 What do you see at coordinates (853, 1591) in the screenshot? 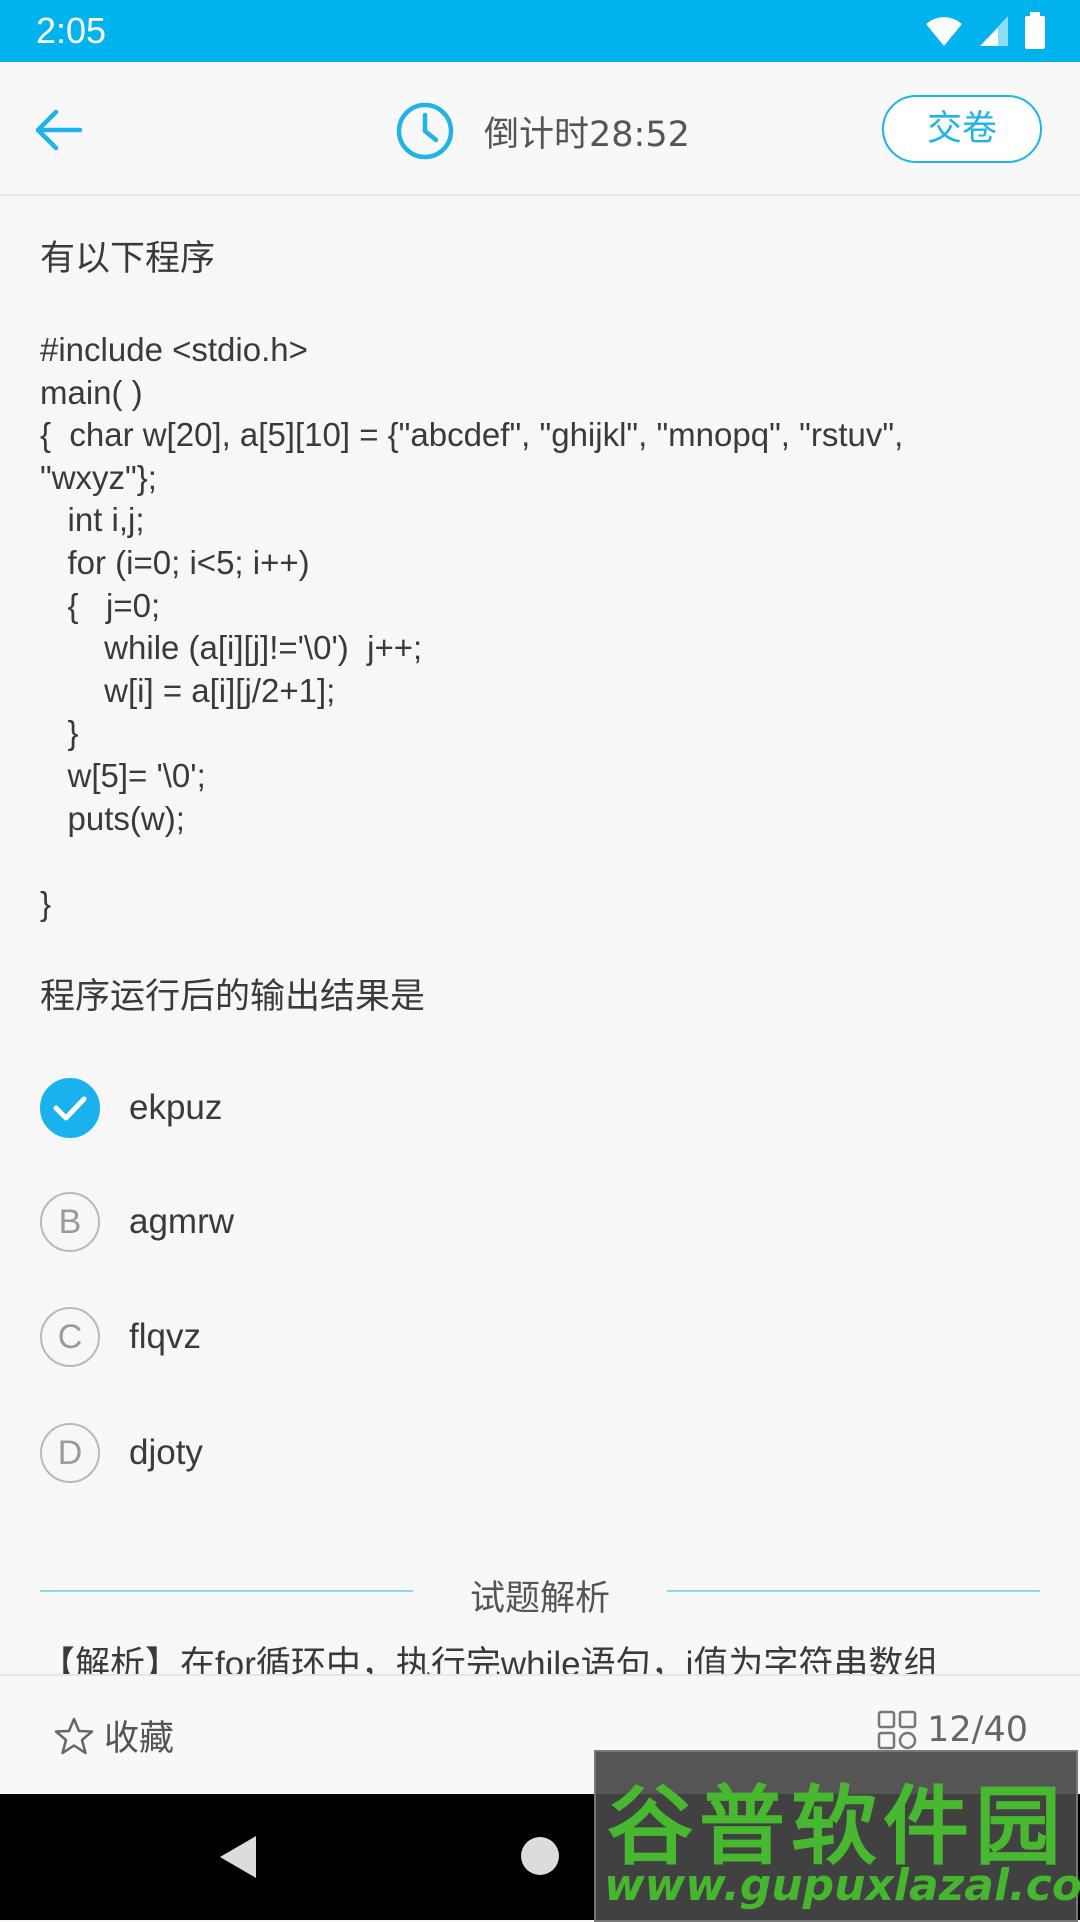
I see `divider` at bounding box center [853, 1591].